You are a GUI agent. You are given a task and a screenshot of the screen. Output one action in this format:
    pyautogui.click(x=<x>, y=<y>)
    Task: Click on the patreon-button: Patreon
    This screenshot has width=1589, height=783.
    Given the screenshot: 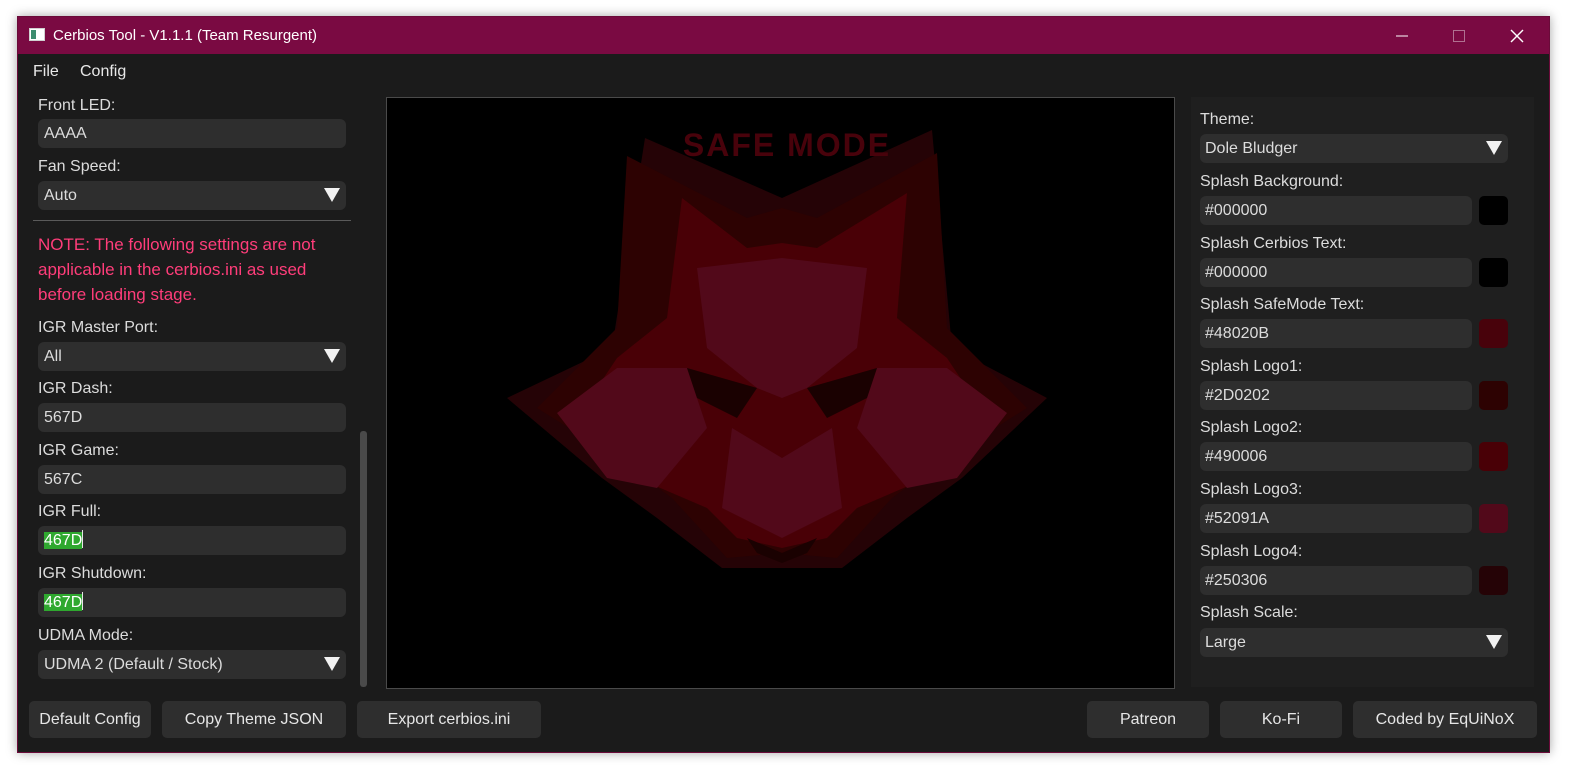 What is the action you would take?
    pyautogui.click(x=1148, y=719)
    